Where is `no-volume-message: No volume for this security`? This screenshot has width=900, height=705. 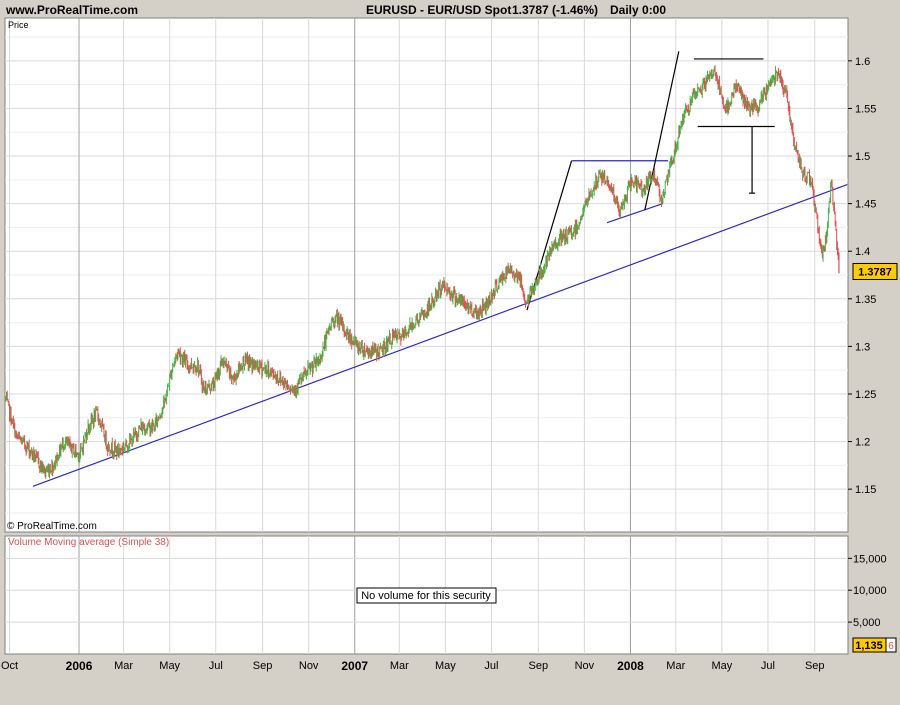
no-volume-message: No volume for this security is located at coordinates (426, 596).